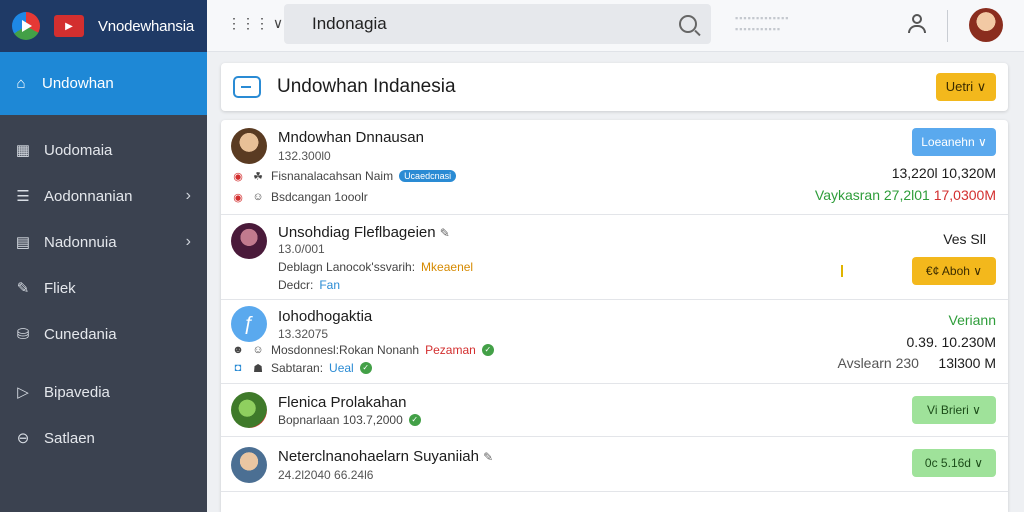 The width and height of the screenshot is (1024, 512). What do you see at coordinates (255, 23) in the screenshot?
I see `apps-grid-icon: ⋮⋮⋮ ∨` at bounding box center [255, 23].